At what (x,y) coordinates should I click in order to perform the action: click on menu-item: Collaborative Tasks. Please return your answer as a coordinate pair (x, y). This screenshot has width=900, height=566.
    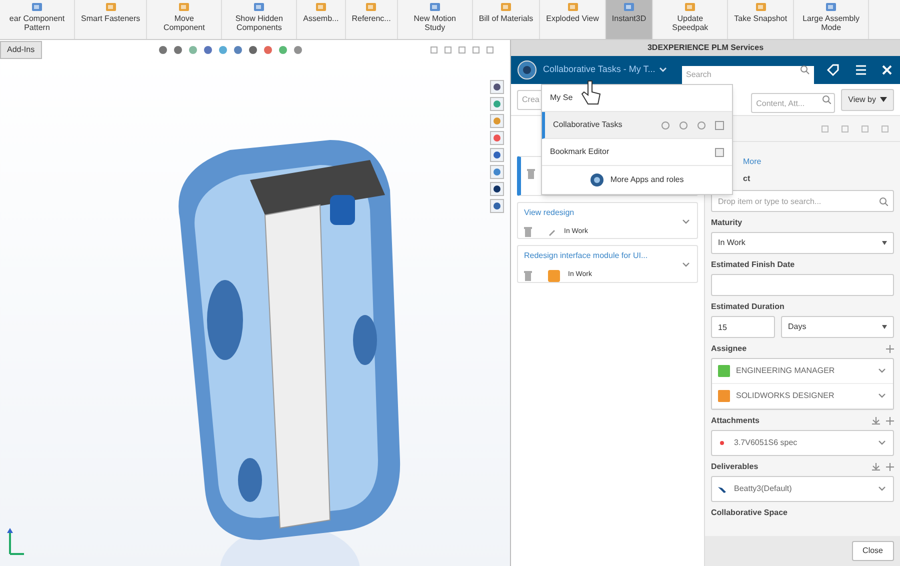
    Looking at the image, I should click on (637, 125).